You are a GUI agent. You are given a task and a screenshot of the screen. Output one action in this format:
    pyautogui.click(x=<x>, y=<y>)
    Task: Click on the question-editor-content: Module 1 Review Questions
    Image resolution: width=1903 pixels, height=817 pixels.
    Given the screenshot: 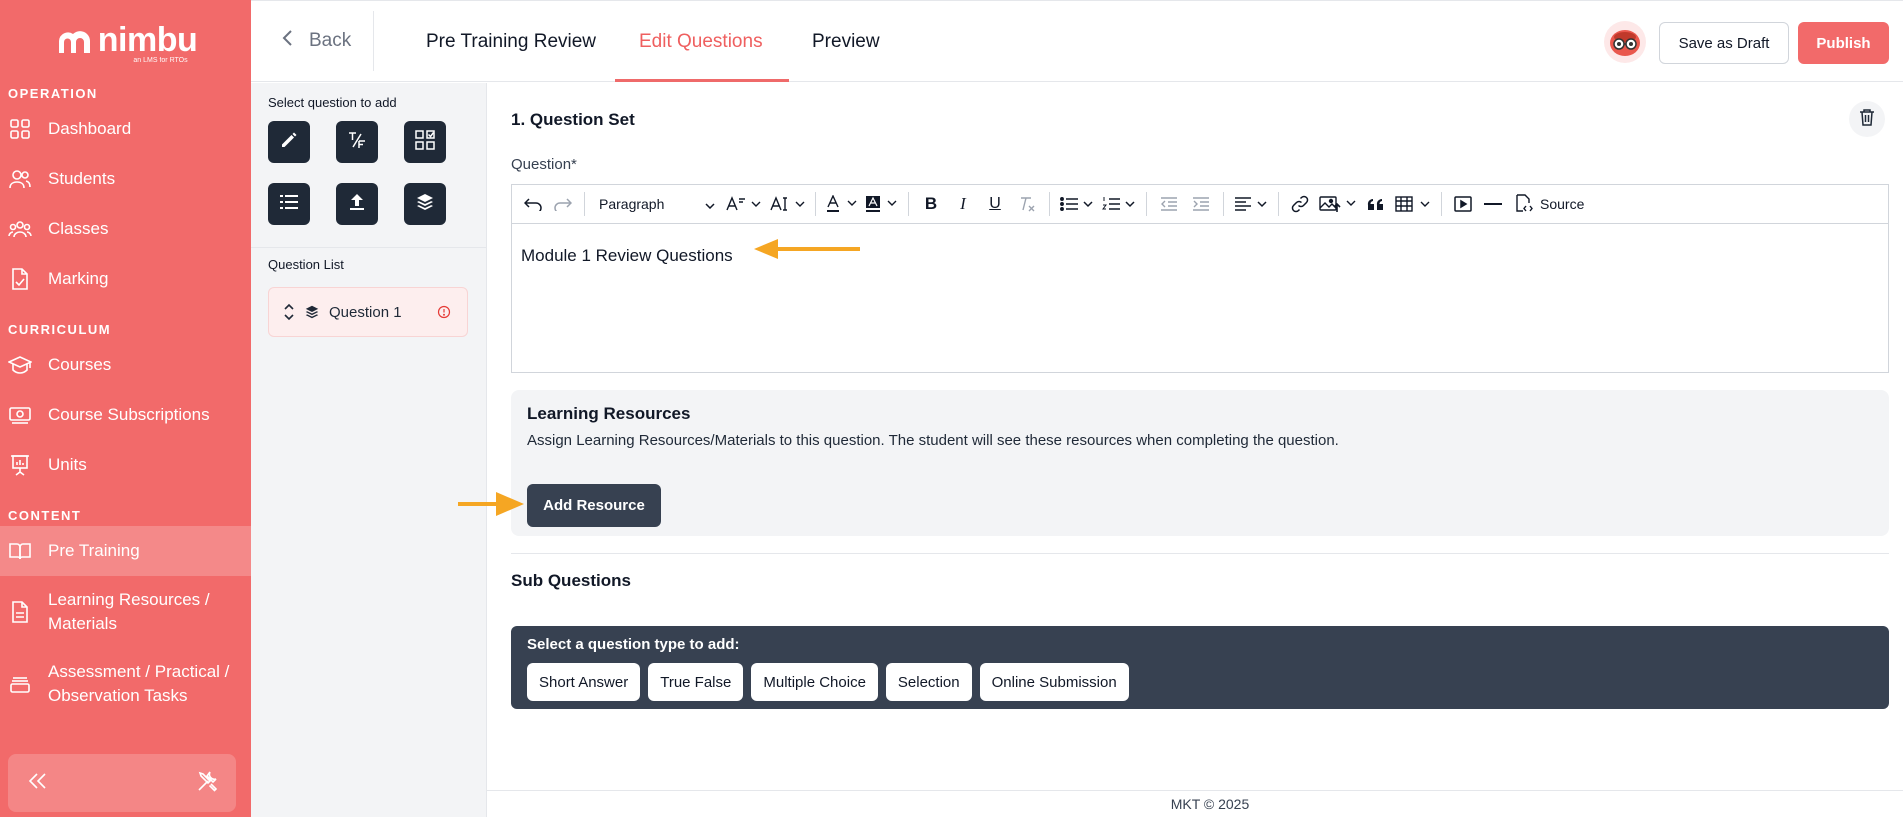 What is the action you would take?
    pyautogui.click(x=1200, y=298)
    